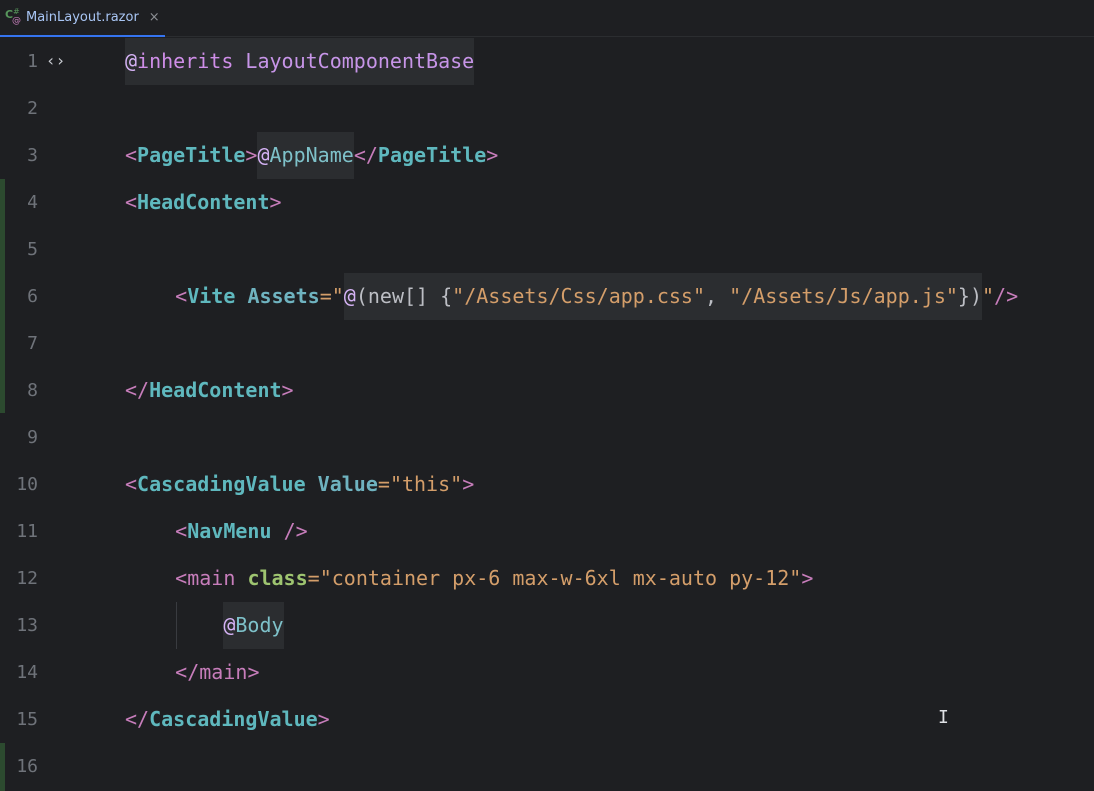  I want to click on line-number: 7, so click(32, 343).